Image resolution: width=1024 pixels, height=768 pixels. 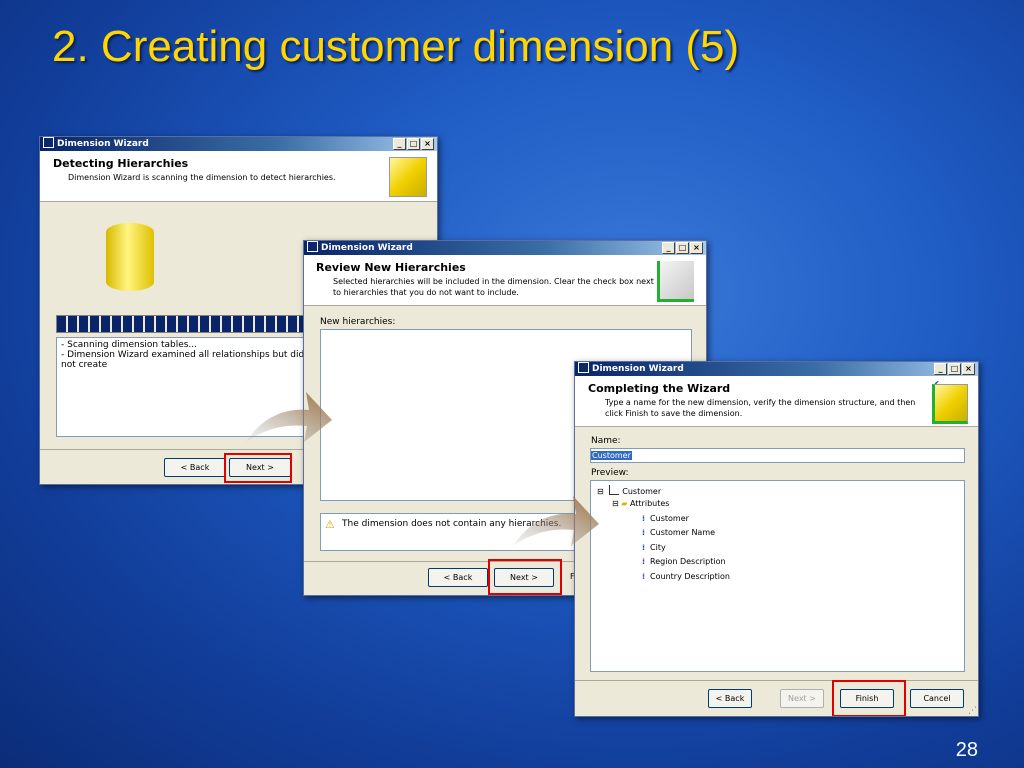 I want to click on name-input-value: Customer, so click(x=611, y=455).